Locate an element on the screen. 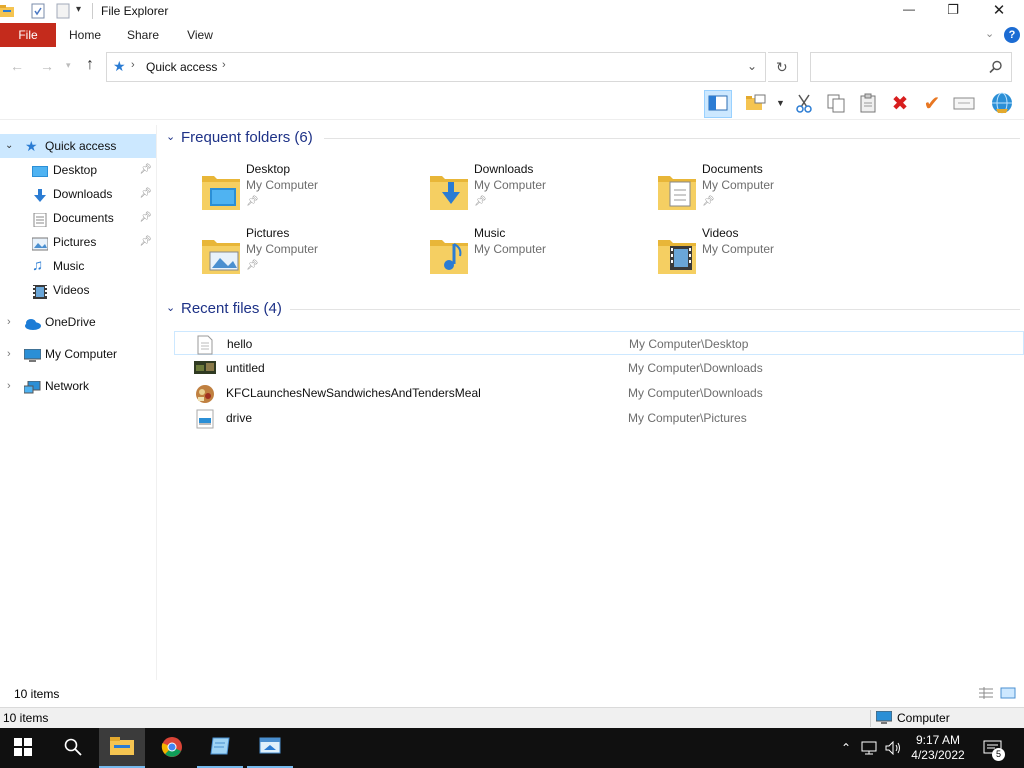 The image size is (1024, 768). quick-properties-icon is located at coordinates (63, 11).